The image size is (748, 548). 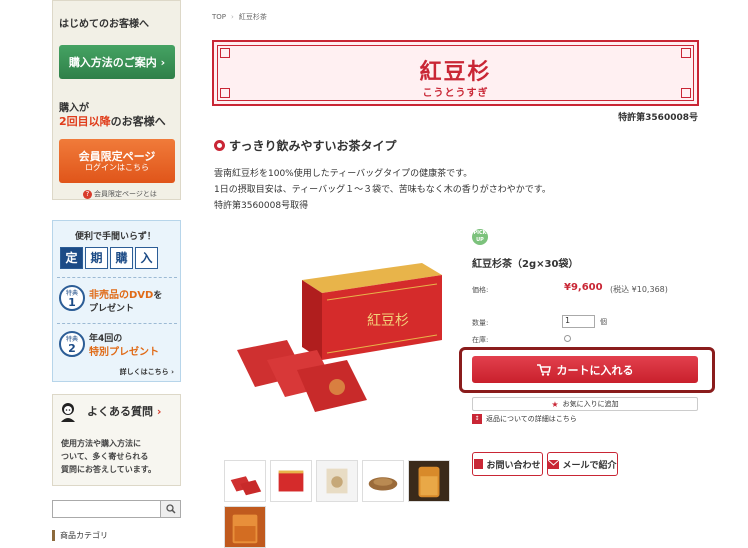 I want to click on subscription-char: 入, so click(x=146, y=258).